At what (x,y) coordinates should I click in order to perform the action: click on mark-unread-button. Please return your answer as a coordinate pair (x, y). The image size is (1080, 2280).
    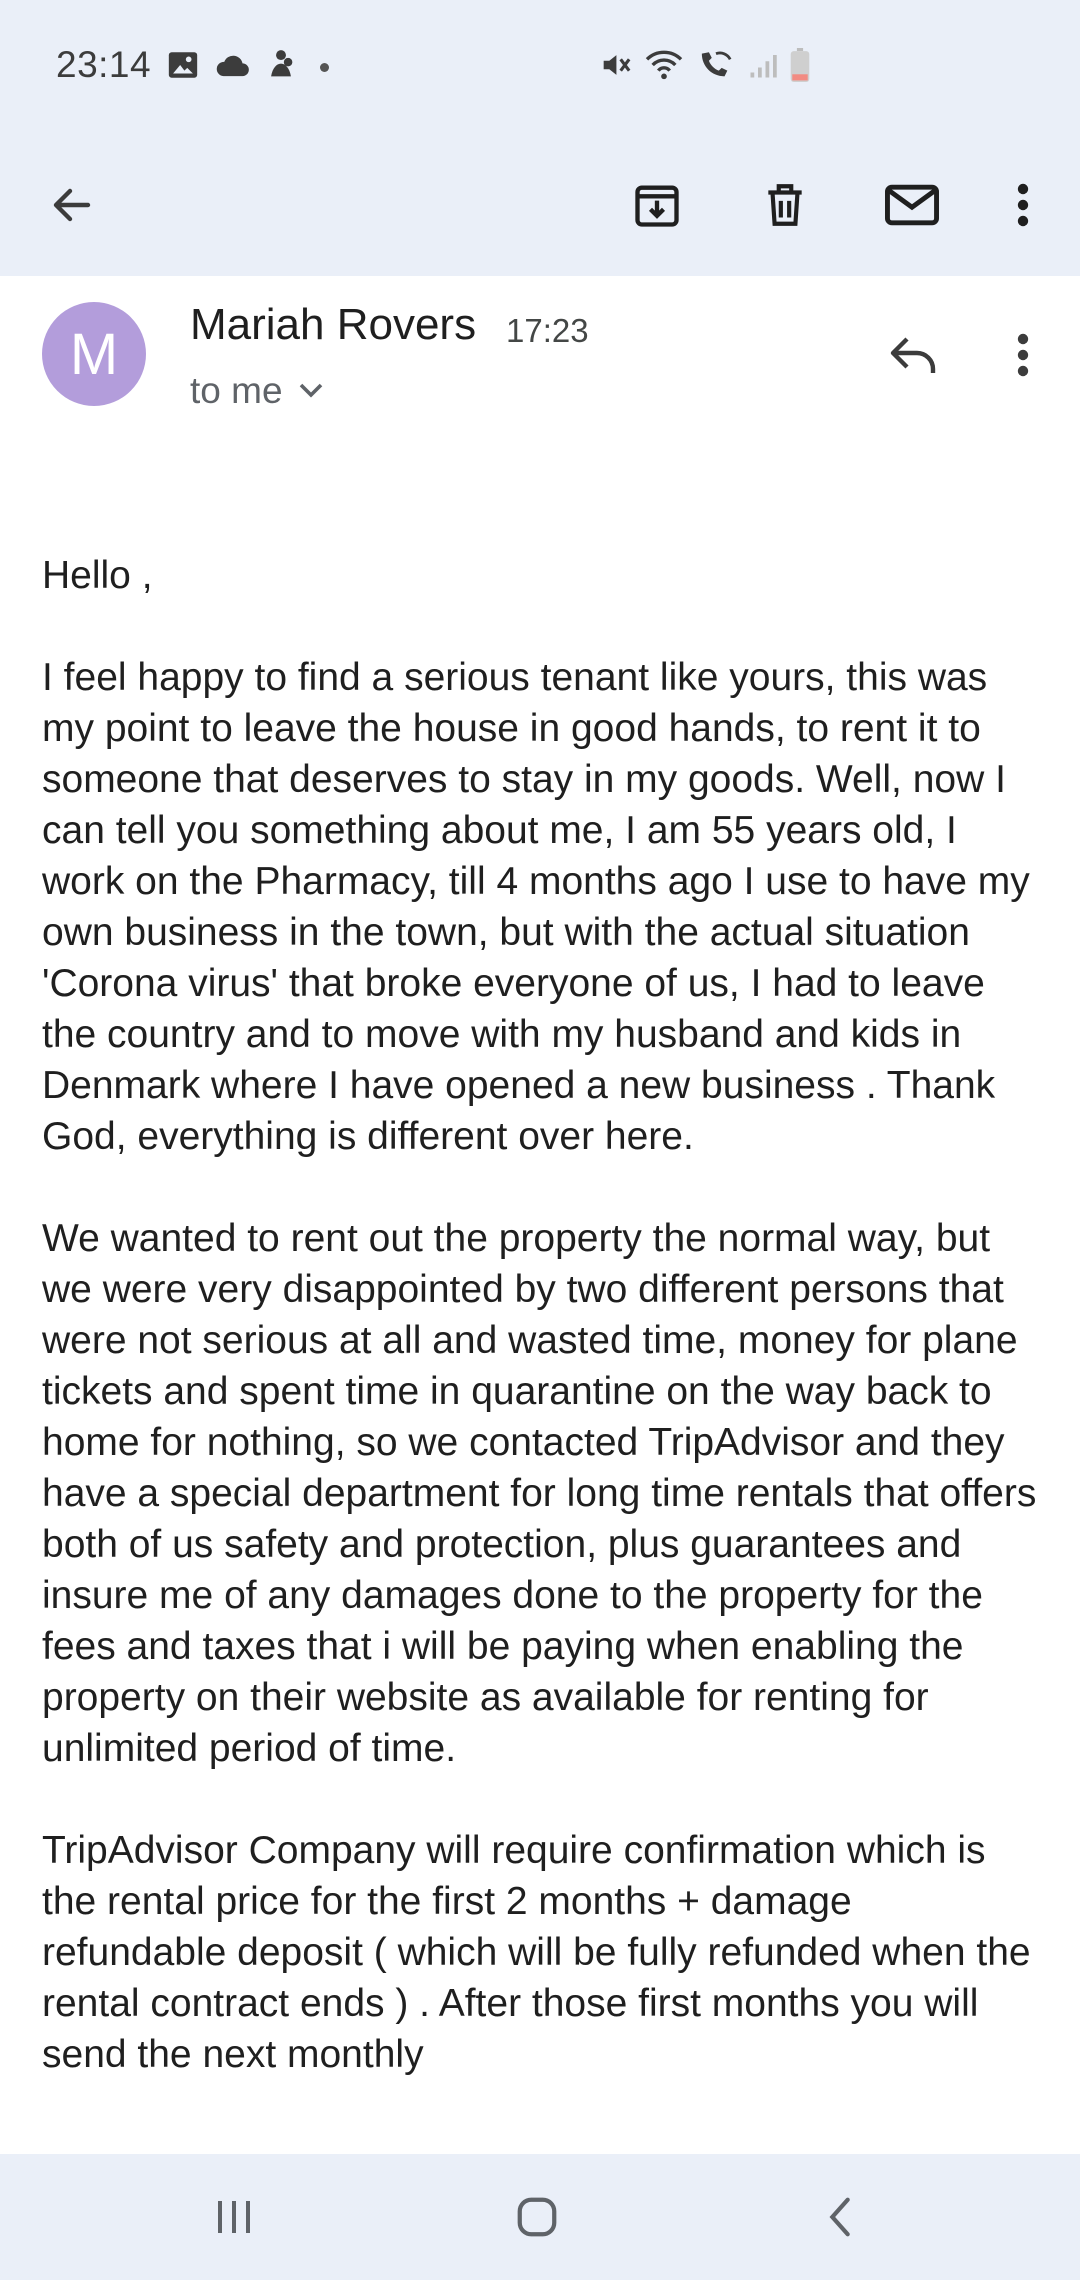
    Looking at the image, I should click on (912, 205).